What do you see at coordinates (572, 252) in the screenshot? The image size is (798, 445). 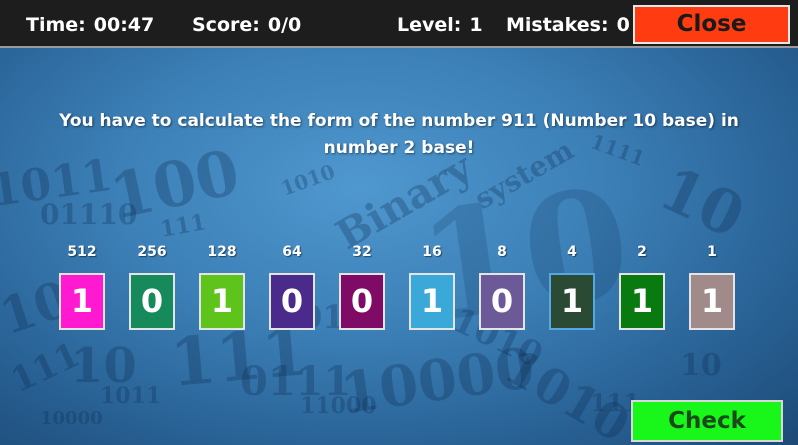 I see `bit-weight-4: 4` at bounding box center [572, 252].